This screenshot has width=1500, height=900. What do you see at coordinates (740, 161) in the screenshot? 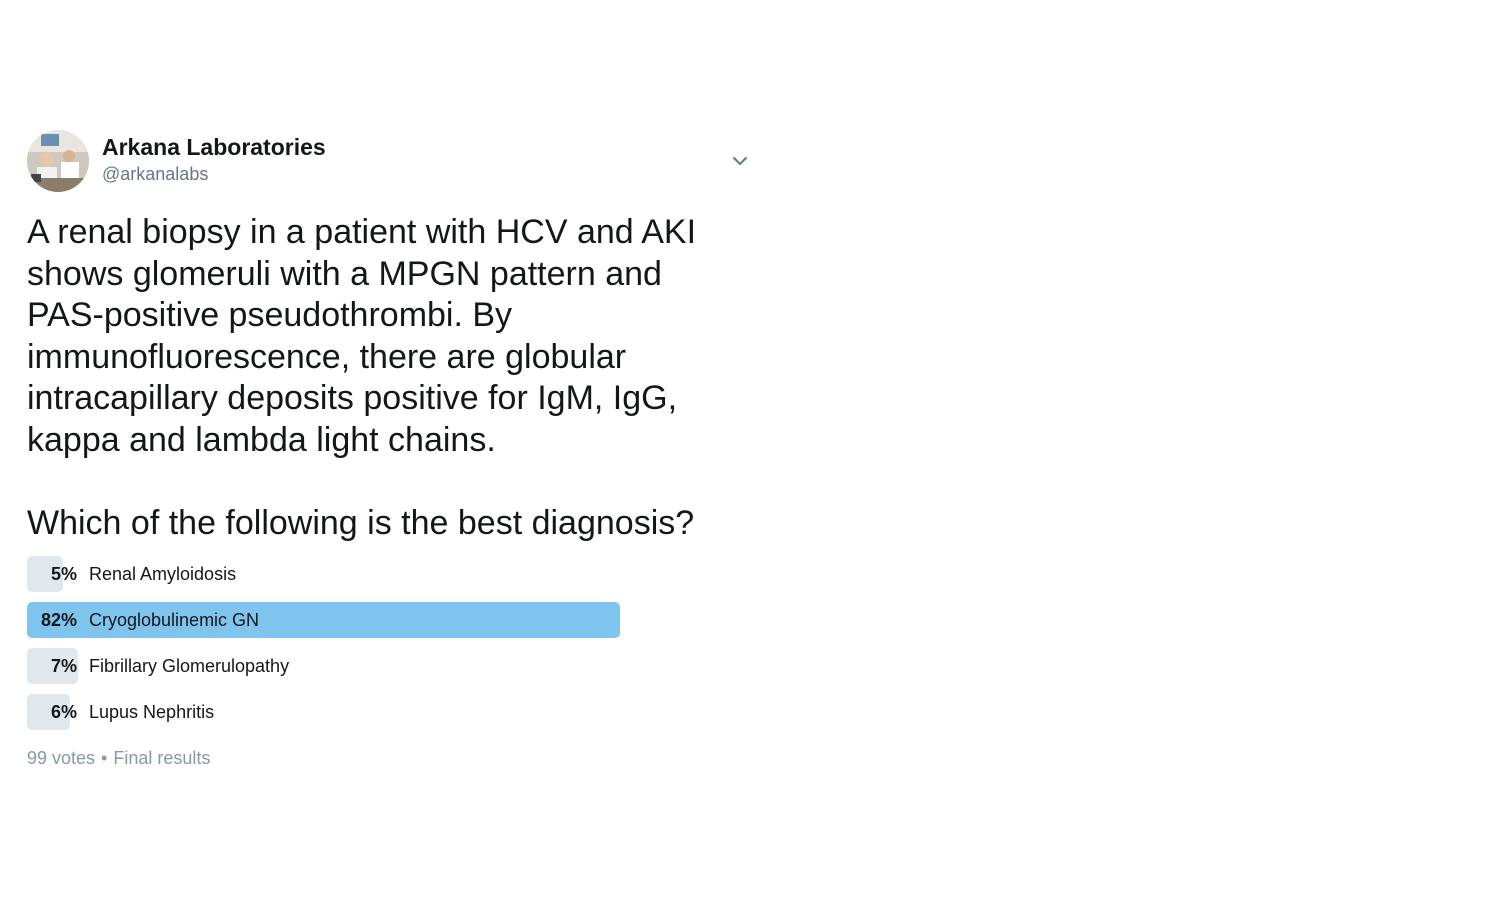
I see `chevron-down-icon` at bounding box center [740, 161].